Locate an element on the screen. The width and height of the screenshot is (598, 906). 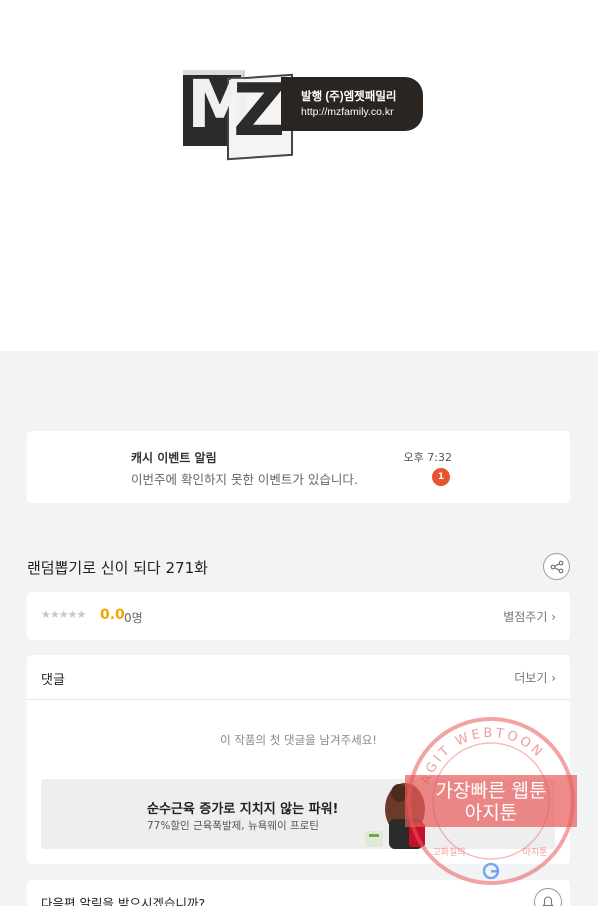
alarm-text: 다음편 알림을 받으시겠습니까? is located at coordinates (123, 901).